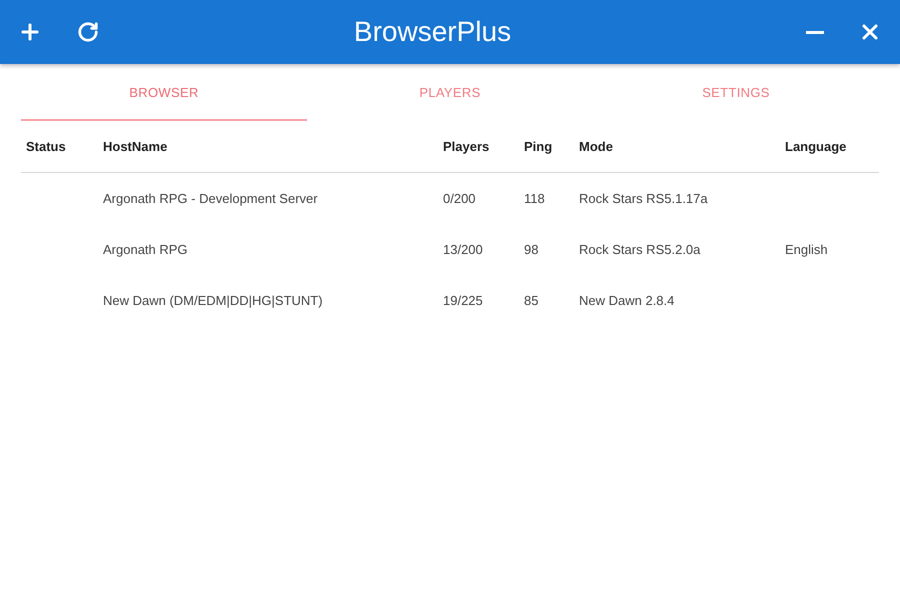 This screenshot has height=600, width=900. Describe the element at coordinates (164, 92) in the screenshot. I see `tab: BROWSER` at that location.